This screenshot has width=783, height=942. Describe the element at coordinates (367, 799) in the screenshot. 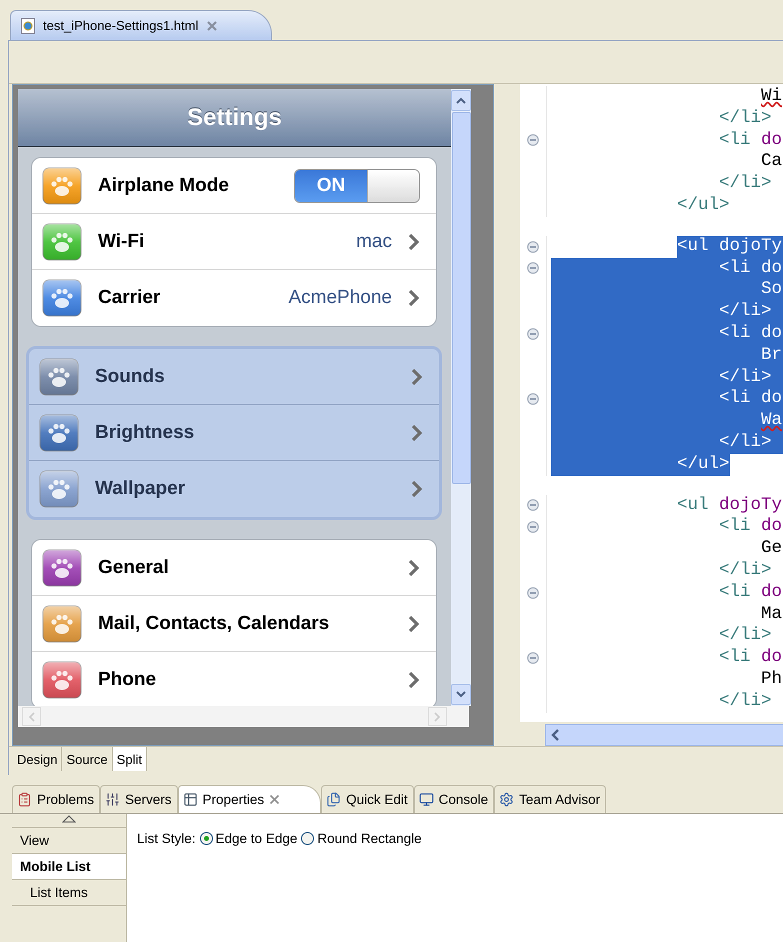

I see `panel-tab: Quick Edit` at that location.